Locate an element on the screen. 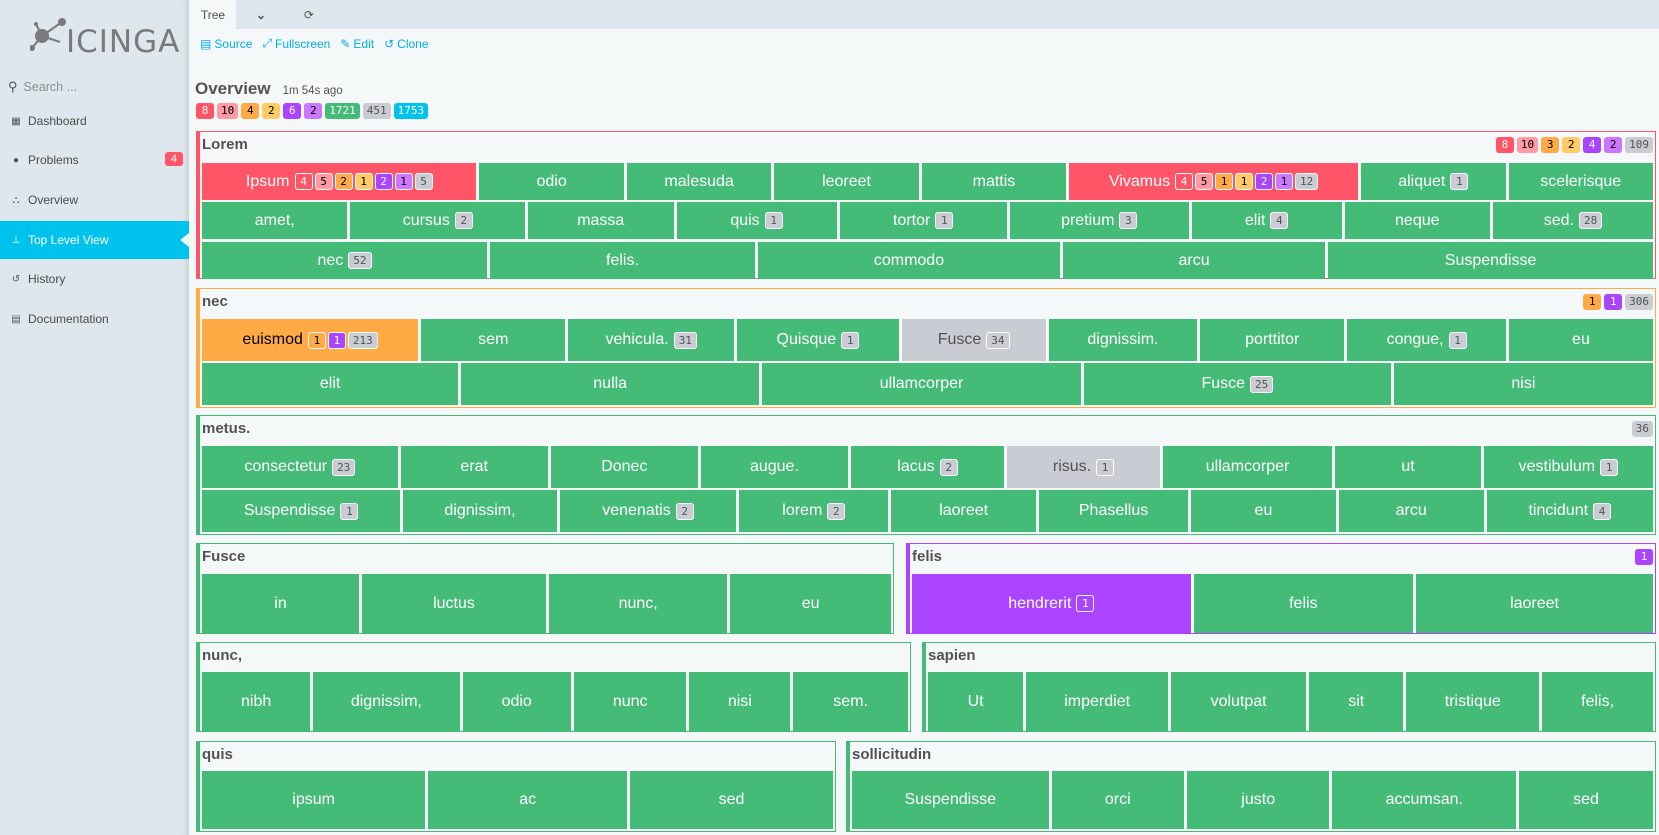 The image size is (1659, 835). node-tile: elit is located at coordinates (330, 384).